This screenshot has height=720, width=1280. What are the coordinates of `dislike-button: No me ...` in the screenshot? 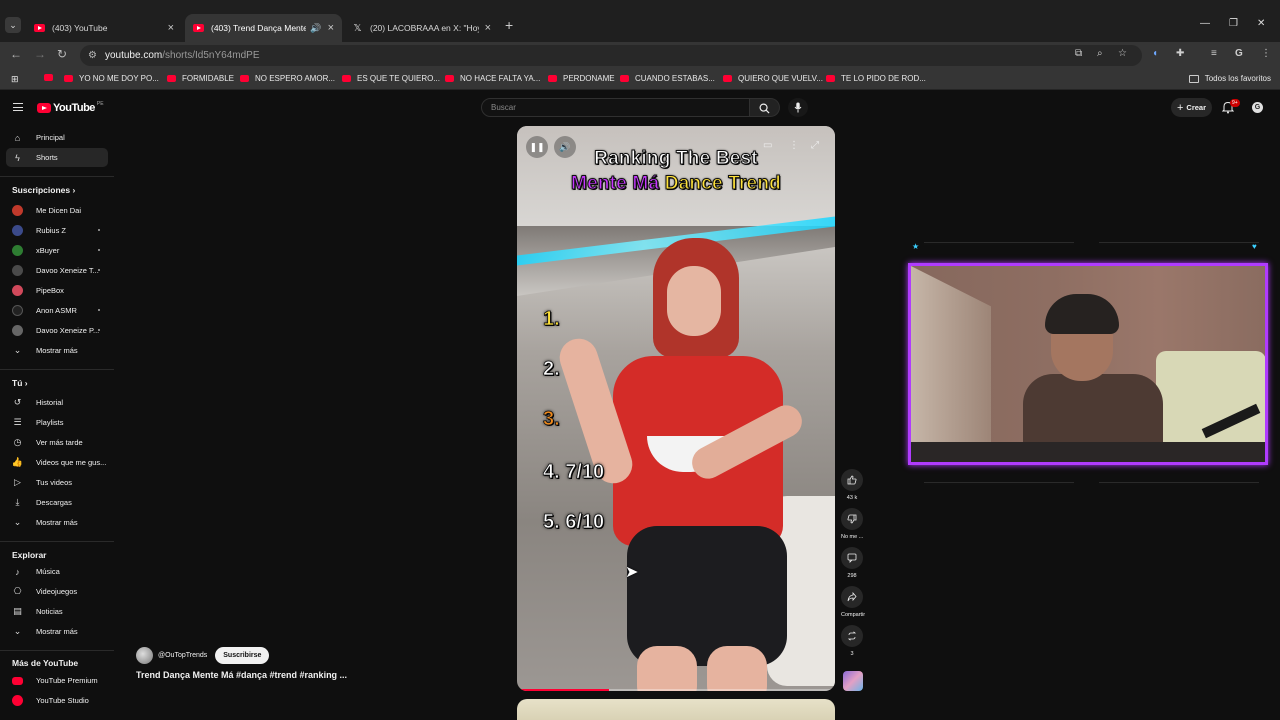 It's located at (852, 524).